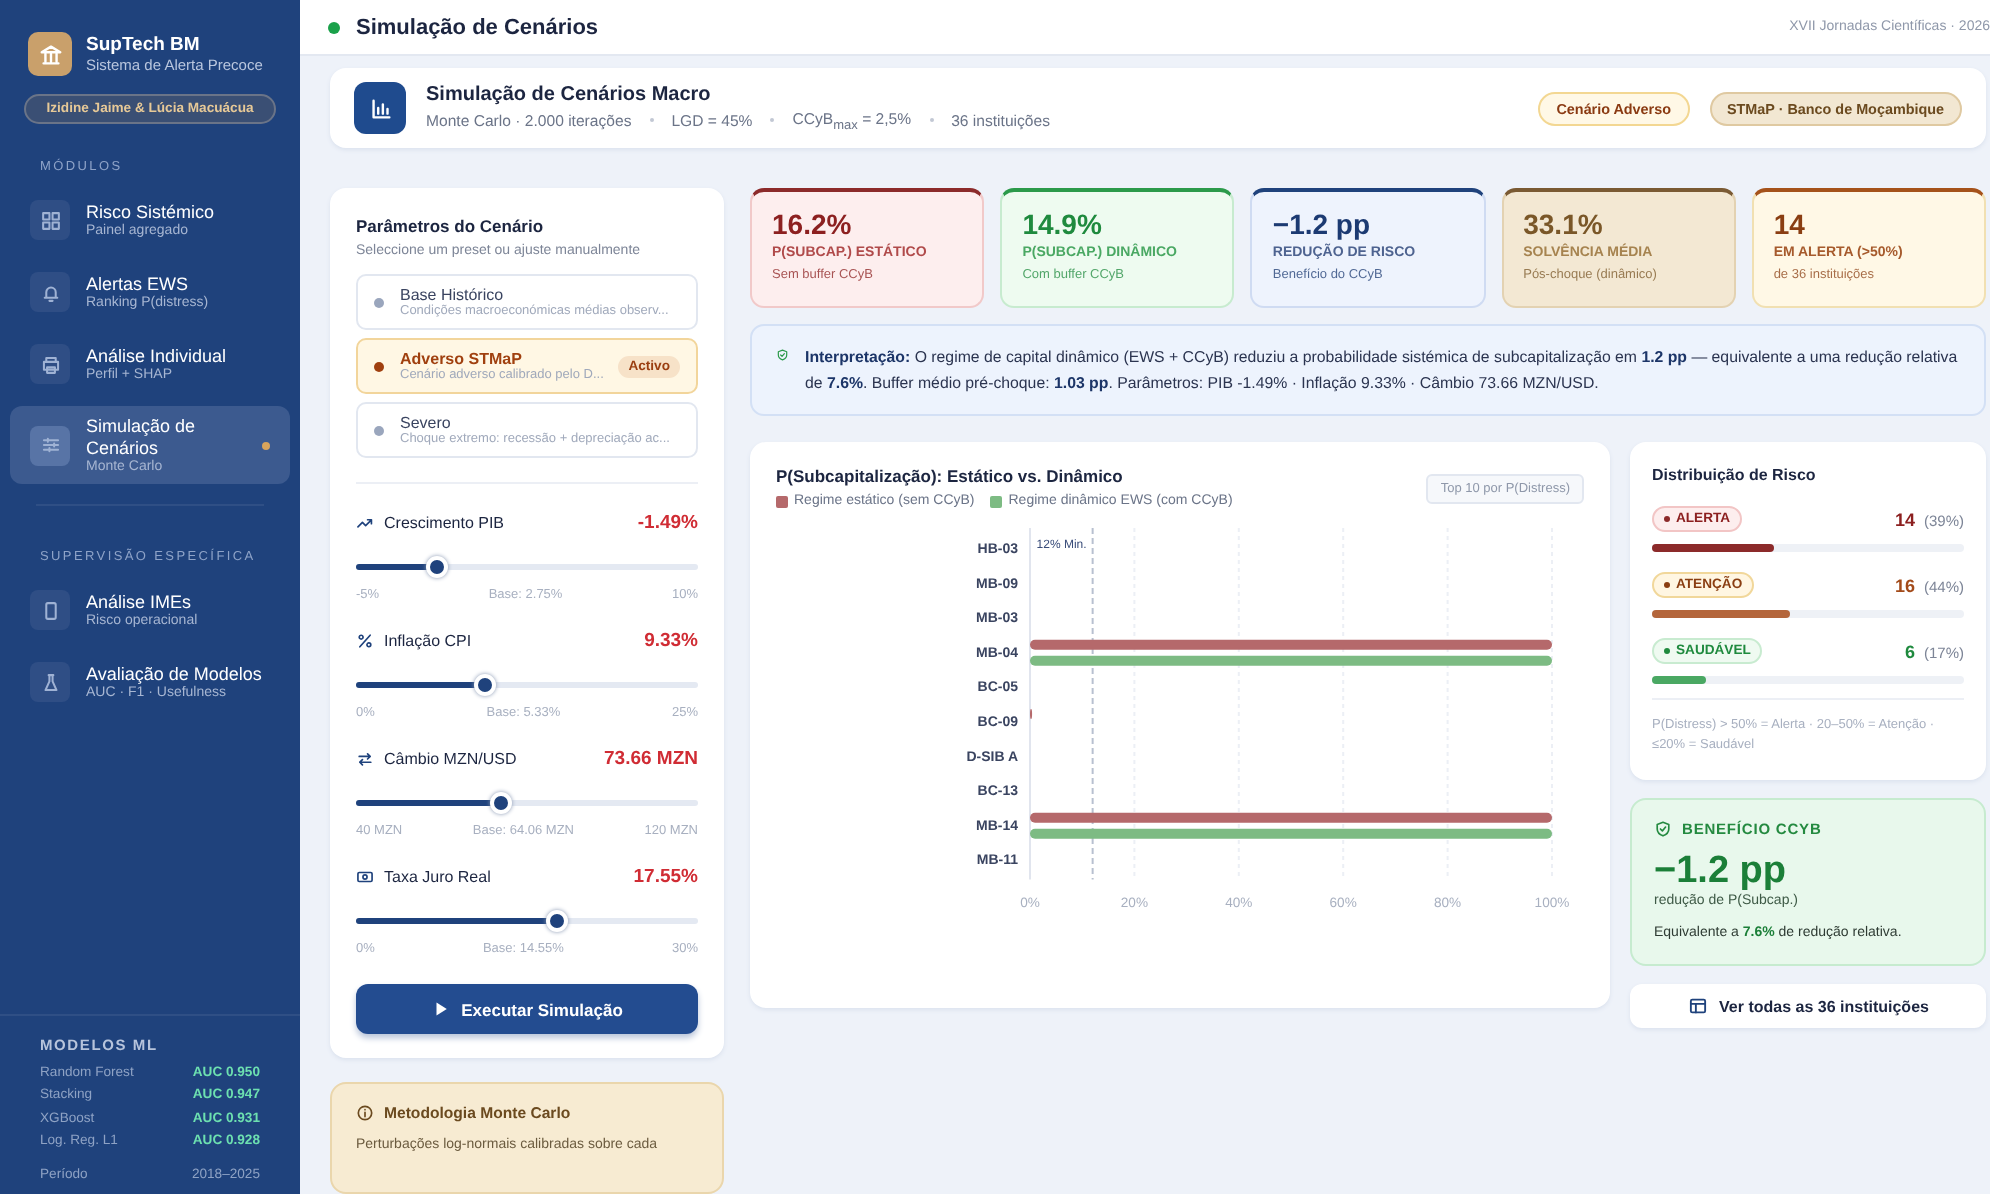  Describe the element at coordinates (1063, 224) in the screenshot. I see `kpi-value: 14.9%` at that location.